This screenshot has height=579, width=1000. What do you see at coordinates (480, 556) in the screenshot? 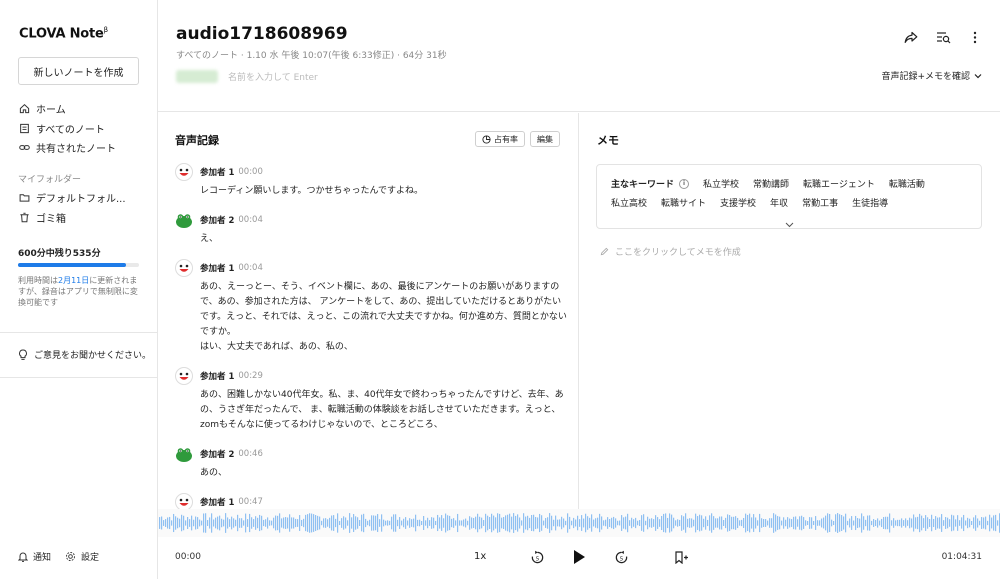
I see `playback-speed-button: 1x` at bounding box center [480, 556].